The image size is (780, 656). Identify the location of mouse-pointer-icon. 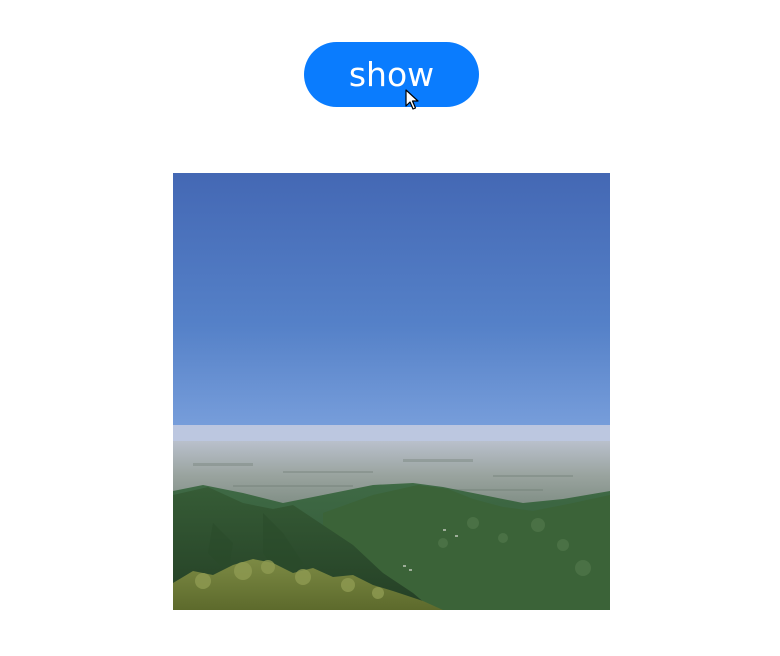
(412, 99).